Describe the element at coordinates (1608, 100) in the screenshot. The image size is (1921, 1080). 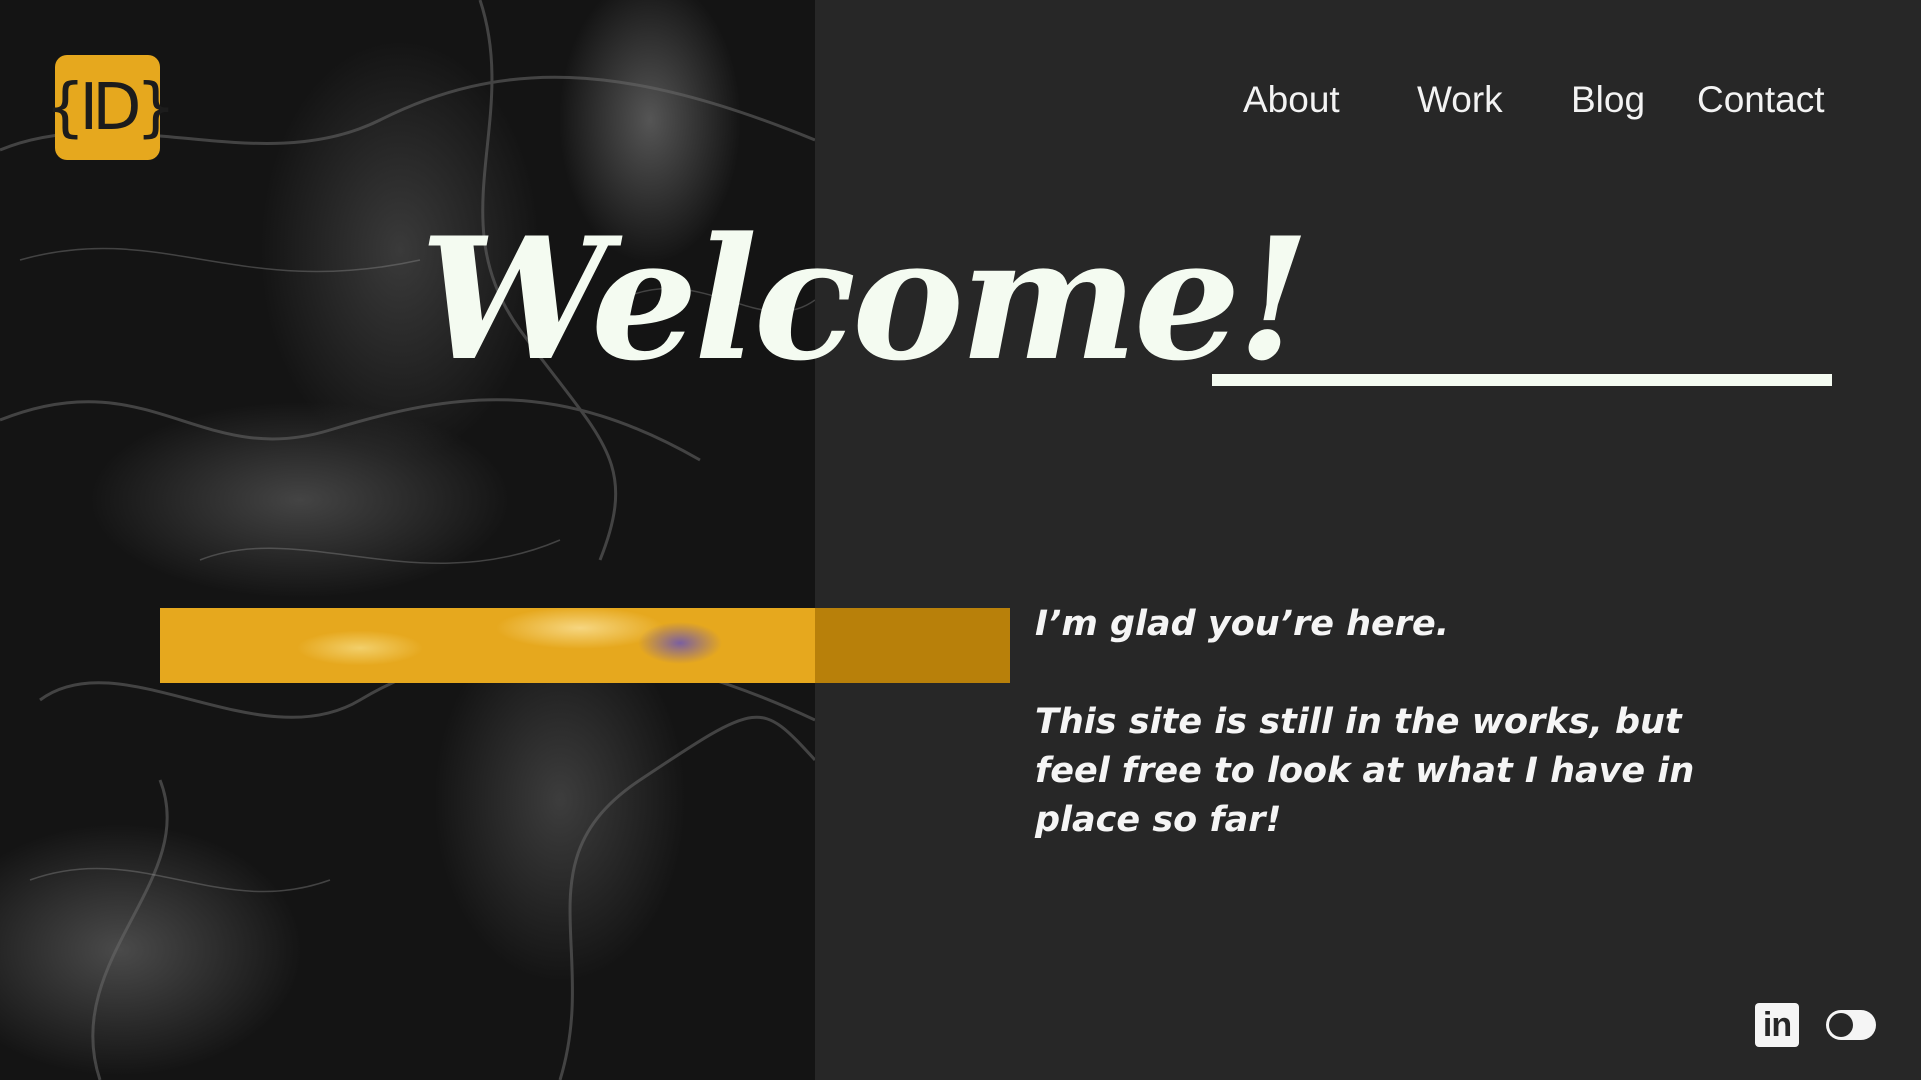
I see `nav-blog: Blog` at that location.